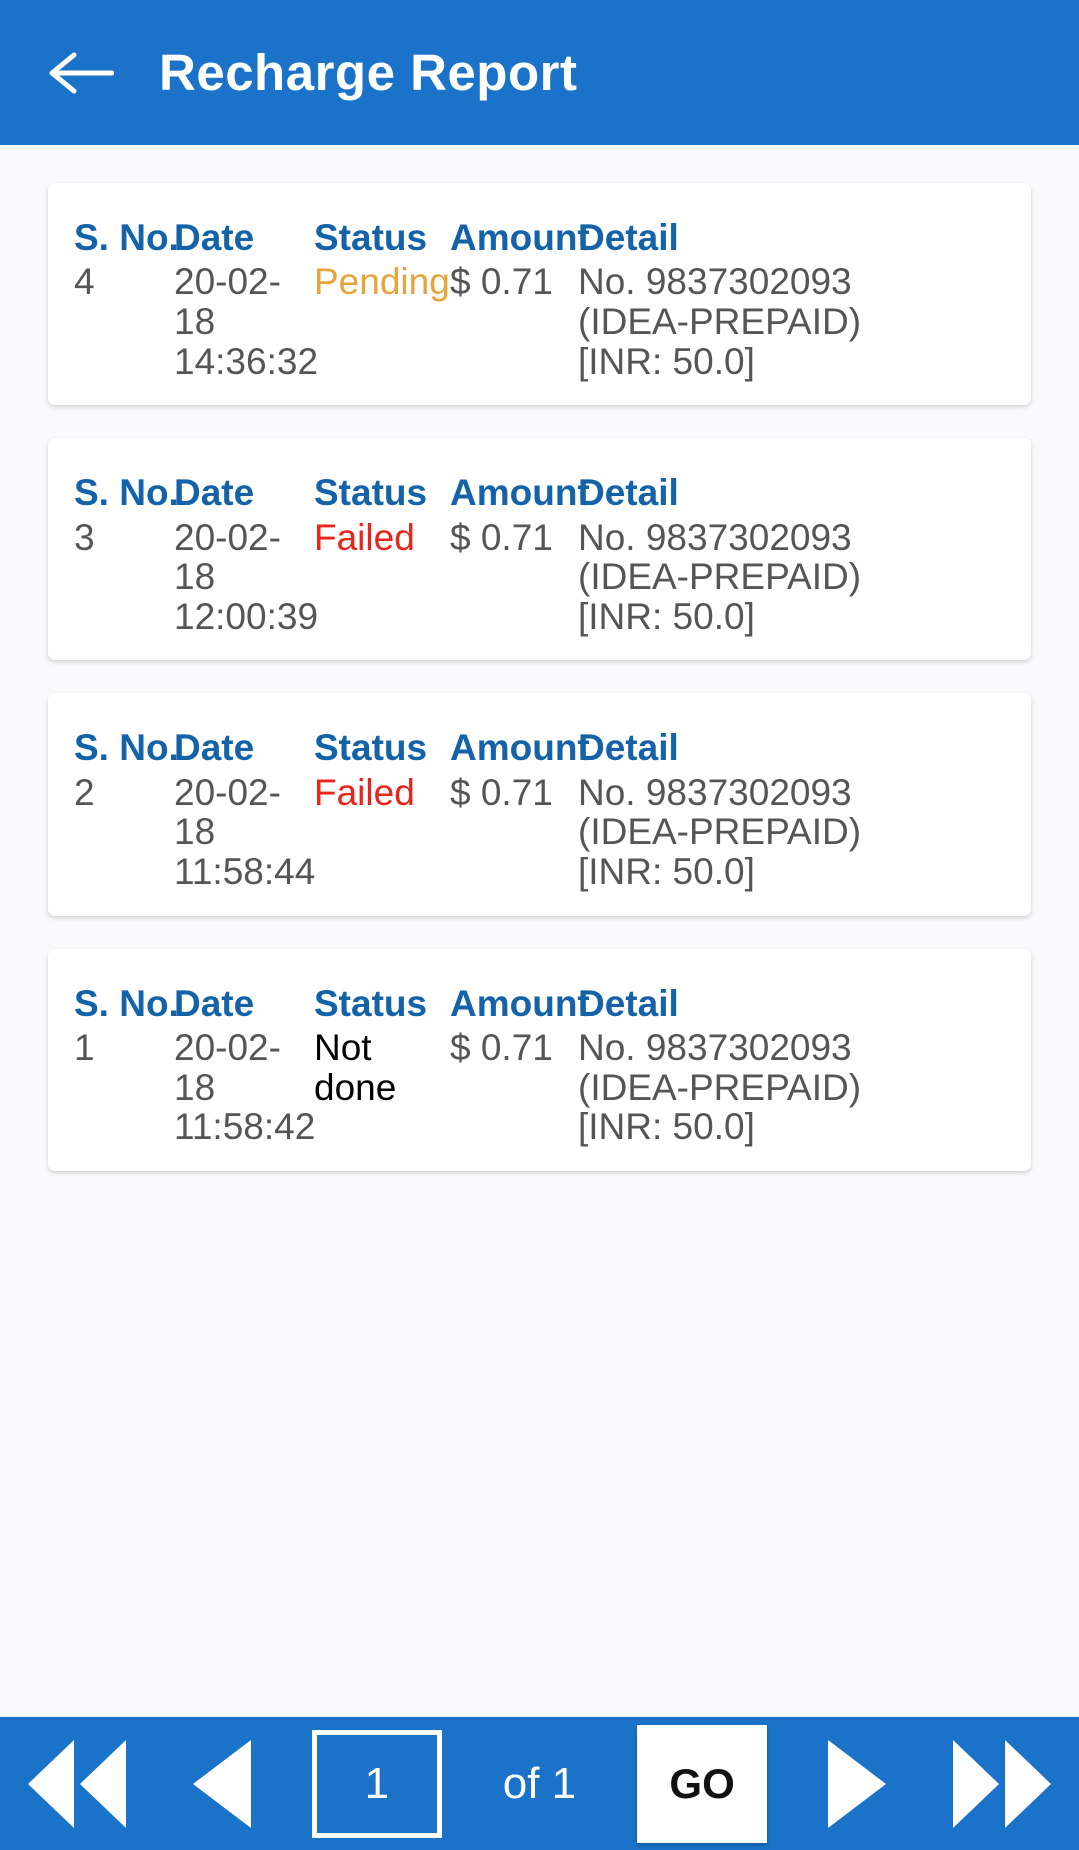 This screenshot has height=1850, width=1079. What do you see at coordinates (245, 831) in the screenshot?
I see `cell-date: 20-02-18 11:58:44` at bounding box center [245, 831].